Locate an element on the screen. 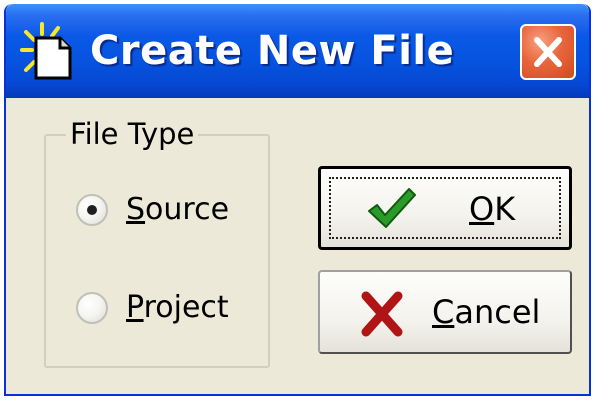  checkmark-icon is located at coordinates (392, 208).